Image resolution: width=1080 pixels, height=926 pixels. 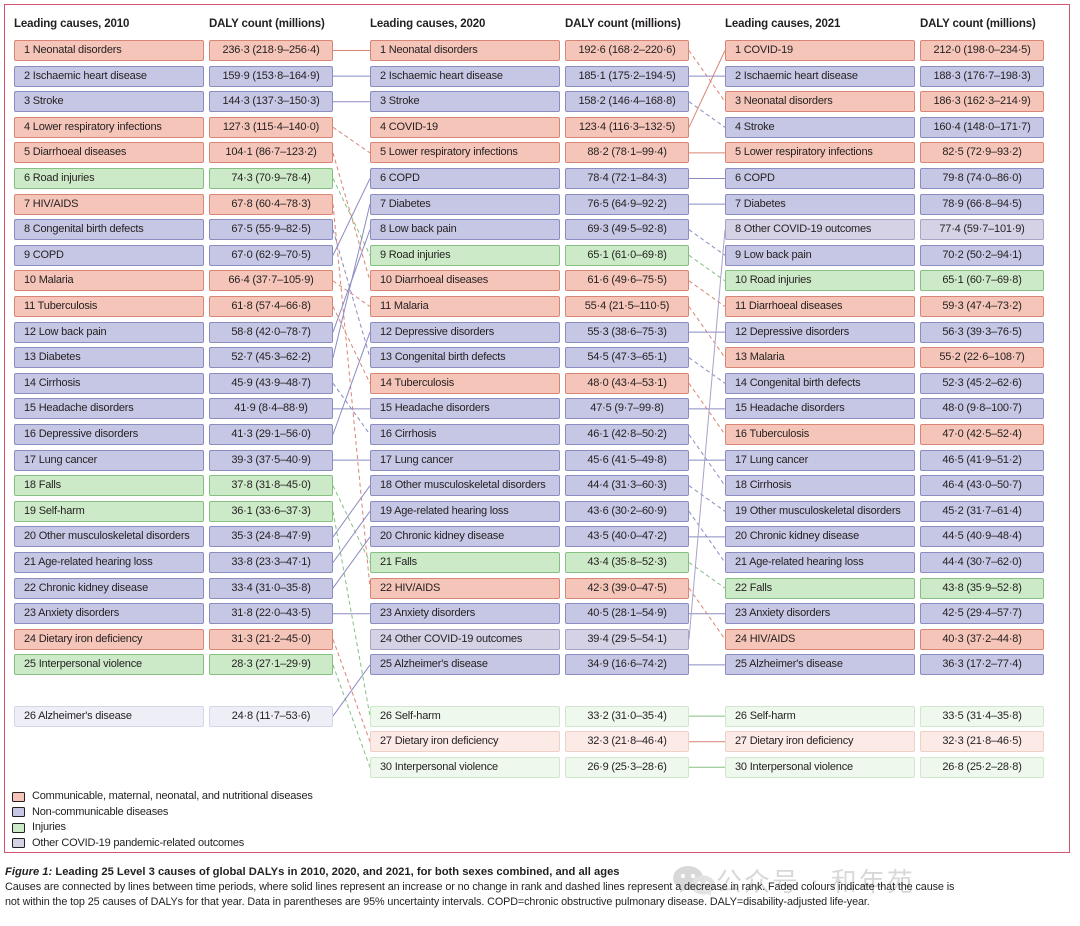 What do you see at coordinates (271, 204) in the screenshot?
I see `daly-value-box: 67·8 (60·4–78·3)` at bounding box center [271, 204].